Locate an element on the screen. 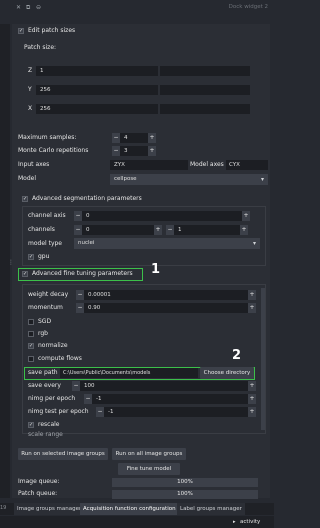 Image resolution: width=320 pixels, height=528 pixels. weight-decay-plus-button: + is located at coordinates (252, 295).